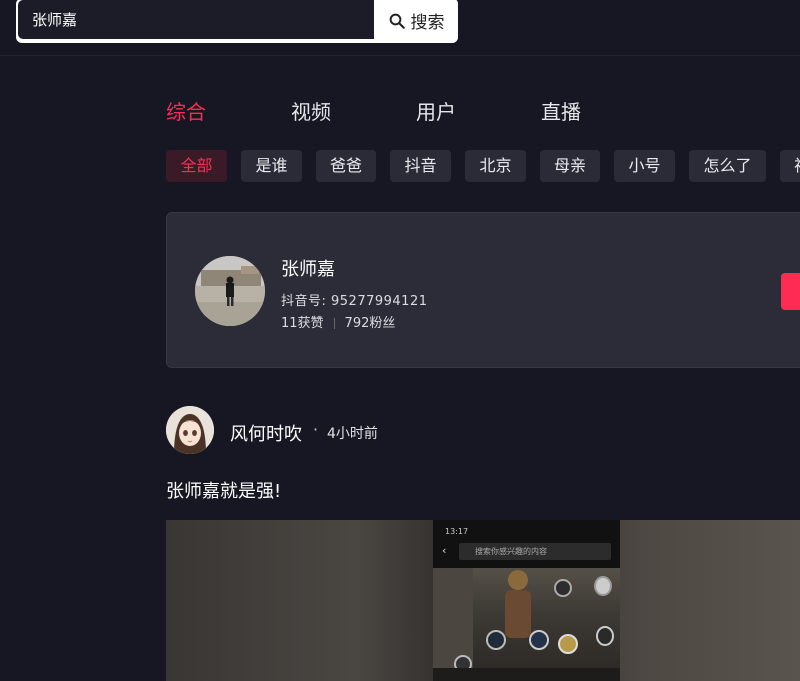 This screenshot has height=681, width=800. Describe the element at coordinates (352, 434) in the screenshot. I see `post-time: 4小时前` at that location.